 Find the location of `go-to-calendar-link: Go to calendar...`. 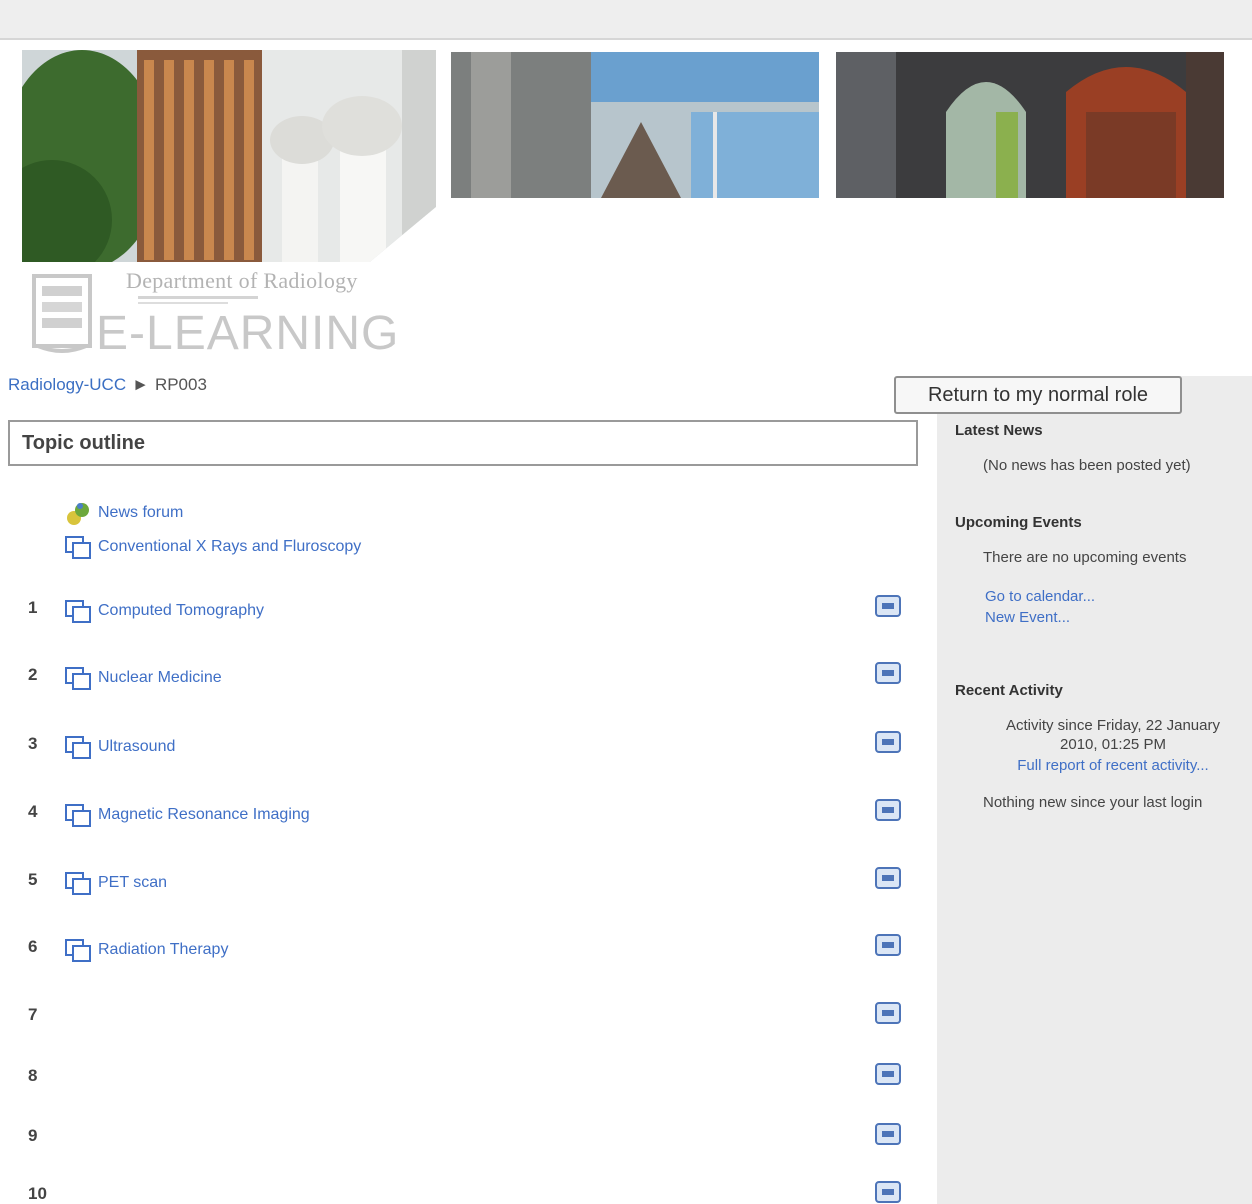

go-to-calendar-link: Go to calendar... is located at coordinates (1118, 596).